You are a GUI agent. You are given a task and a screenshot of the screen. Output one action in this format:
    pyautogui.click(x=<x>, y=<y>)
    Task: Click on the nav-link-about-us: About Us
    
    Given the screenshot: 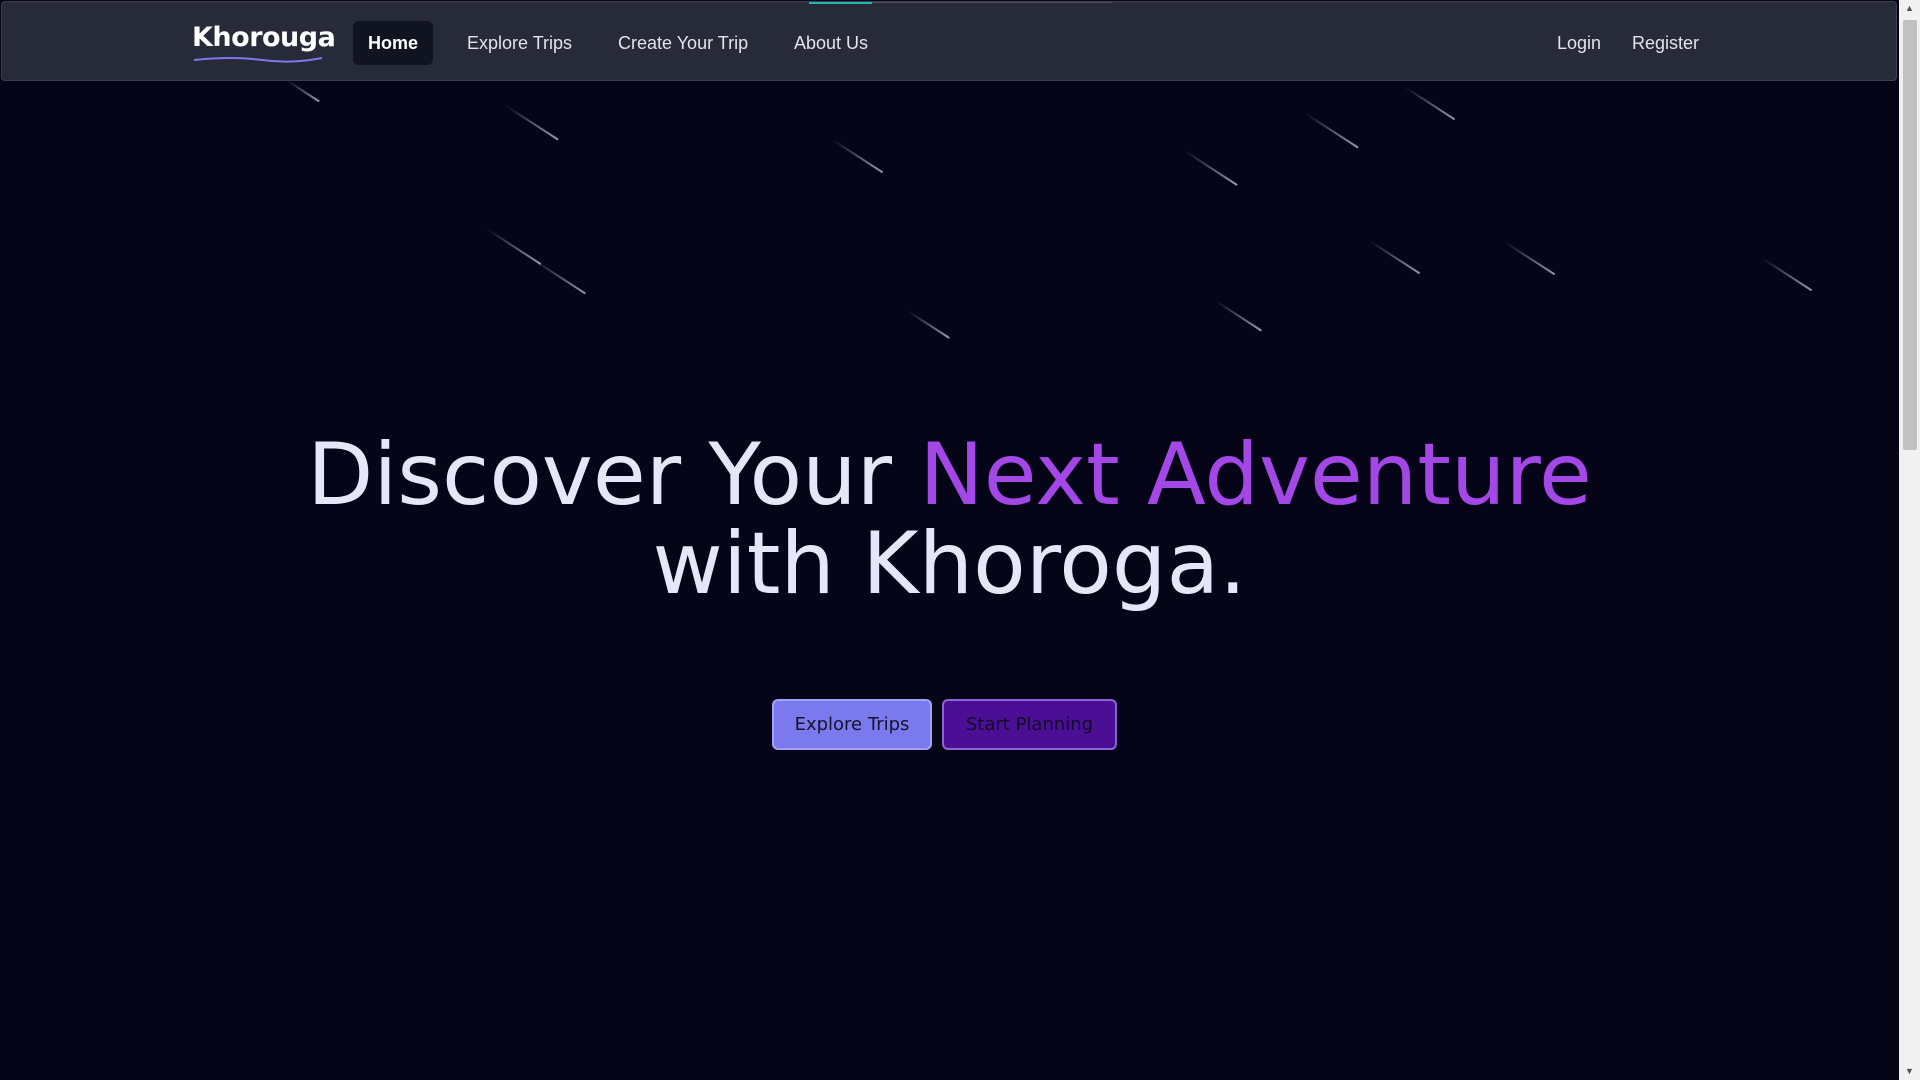 What is the action you would take?
    pyautogui.click(x=831, y=43)
    